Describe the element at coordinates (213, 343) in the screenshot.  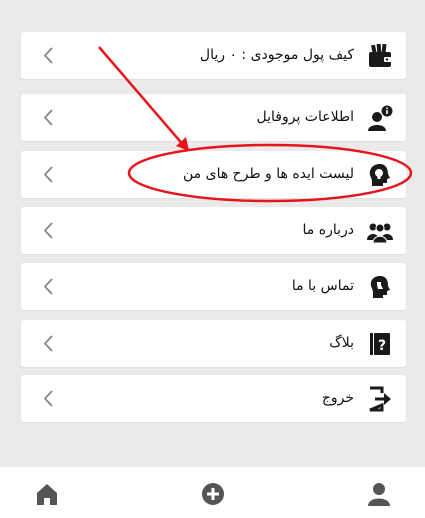
I see `menu-item-blog: بلاگ ?` at that location.